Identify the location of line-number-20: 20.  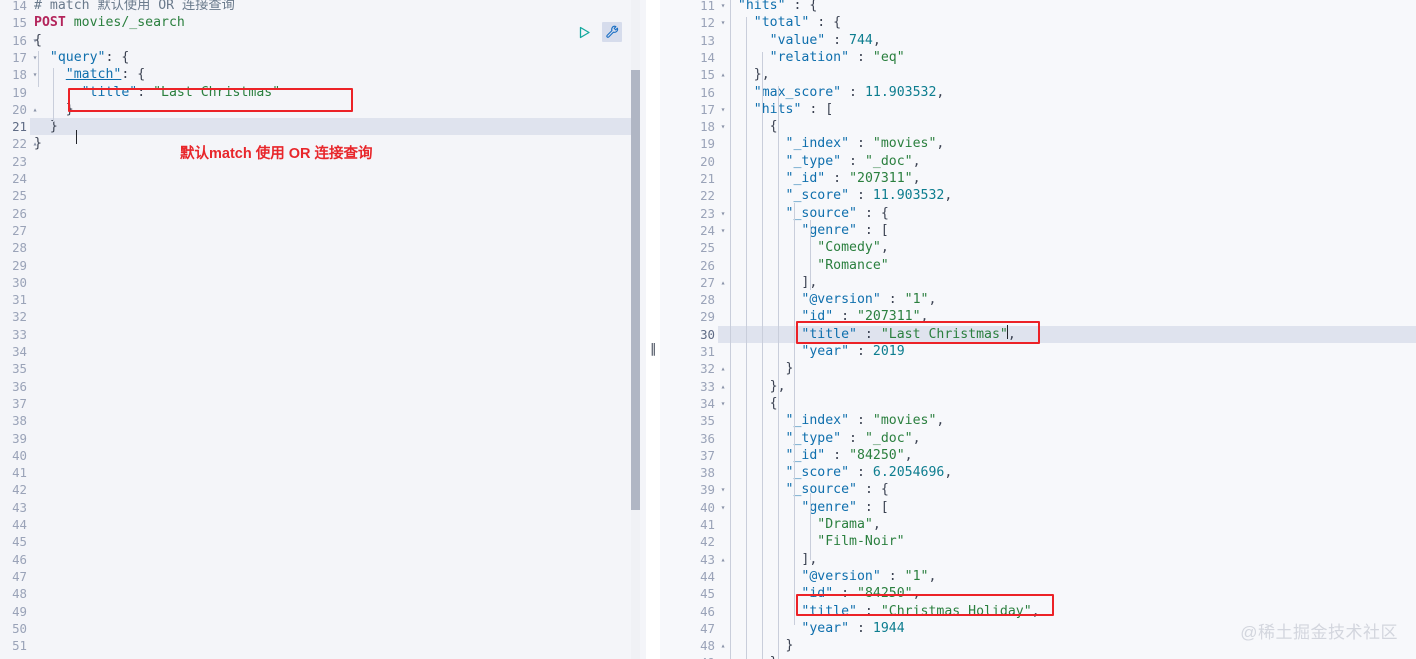
(689, 161).